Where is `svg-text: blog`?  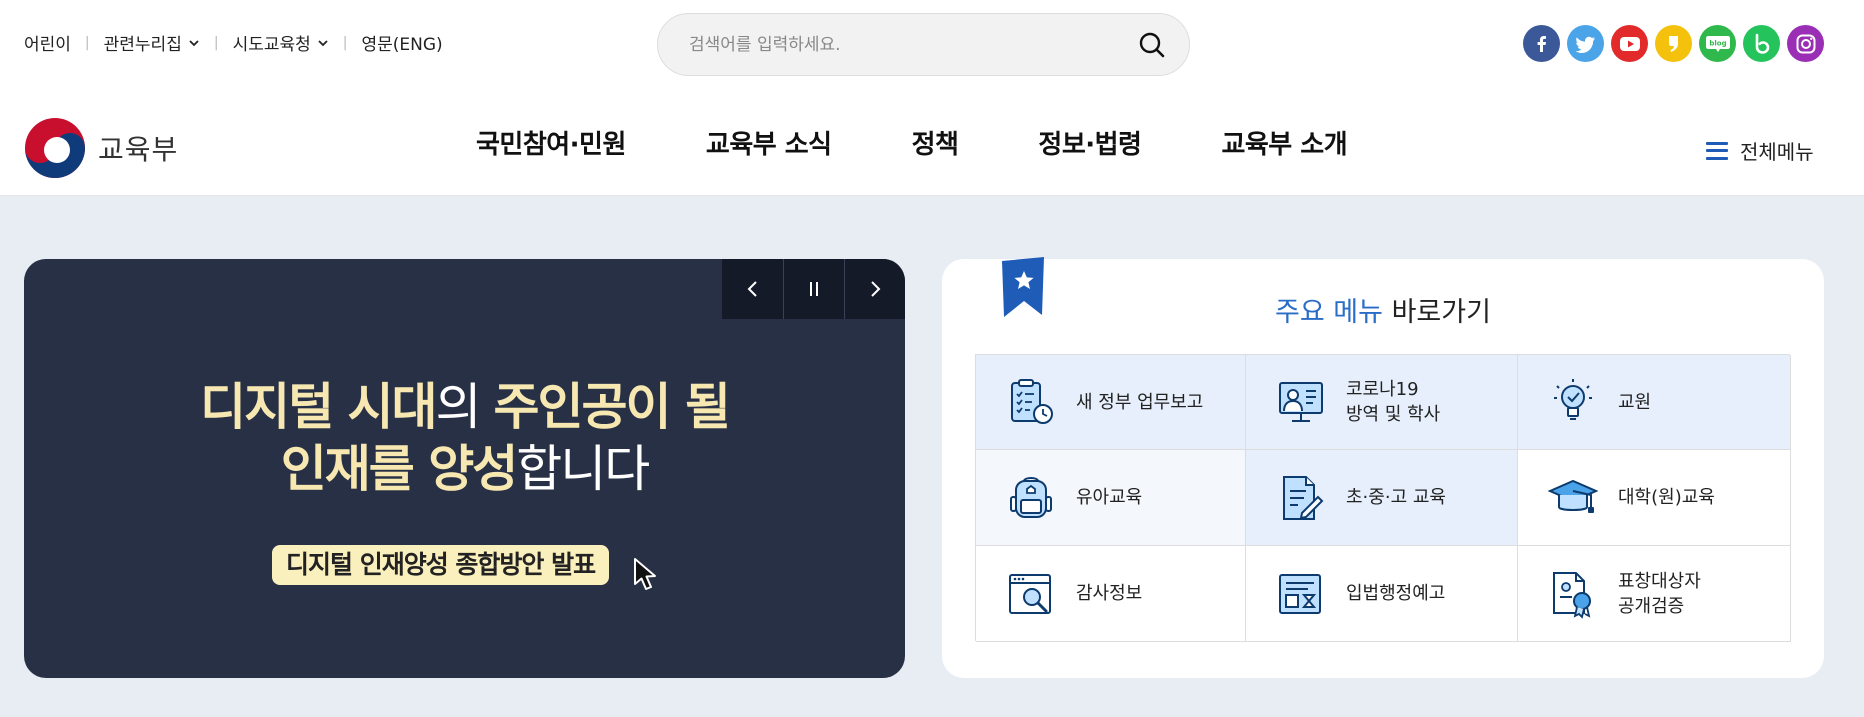
svg-text: blog is located at coordinates (1717, 43).